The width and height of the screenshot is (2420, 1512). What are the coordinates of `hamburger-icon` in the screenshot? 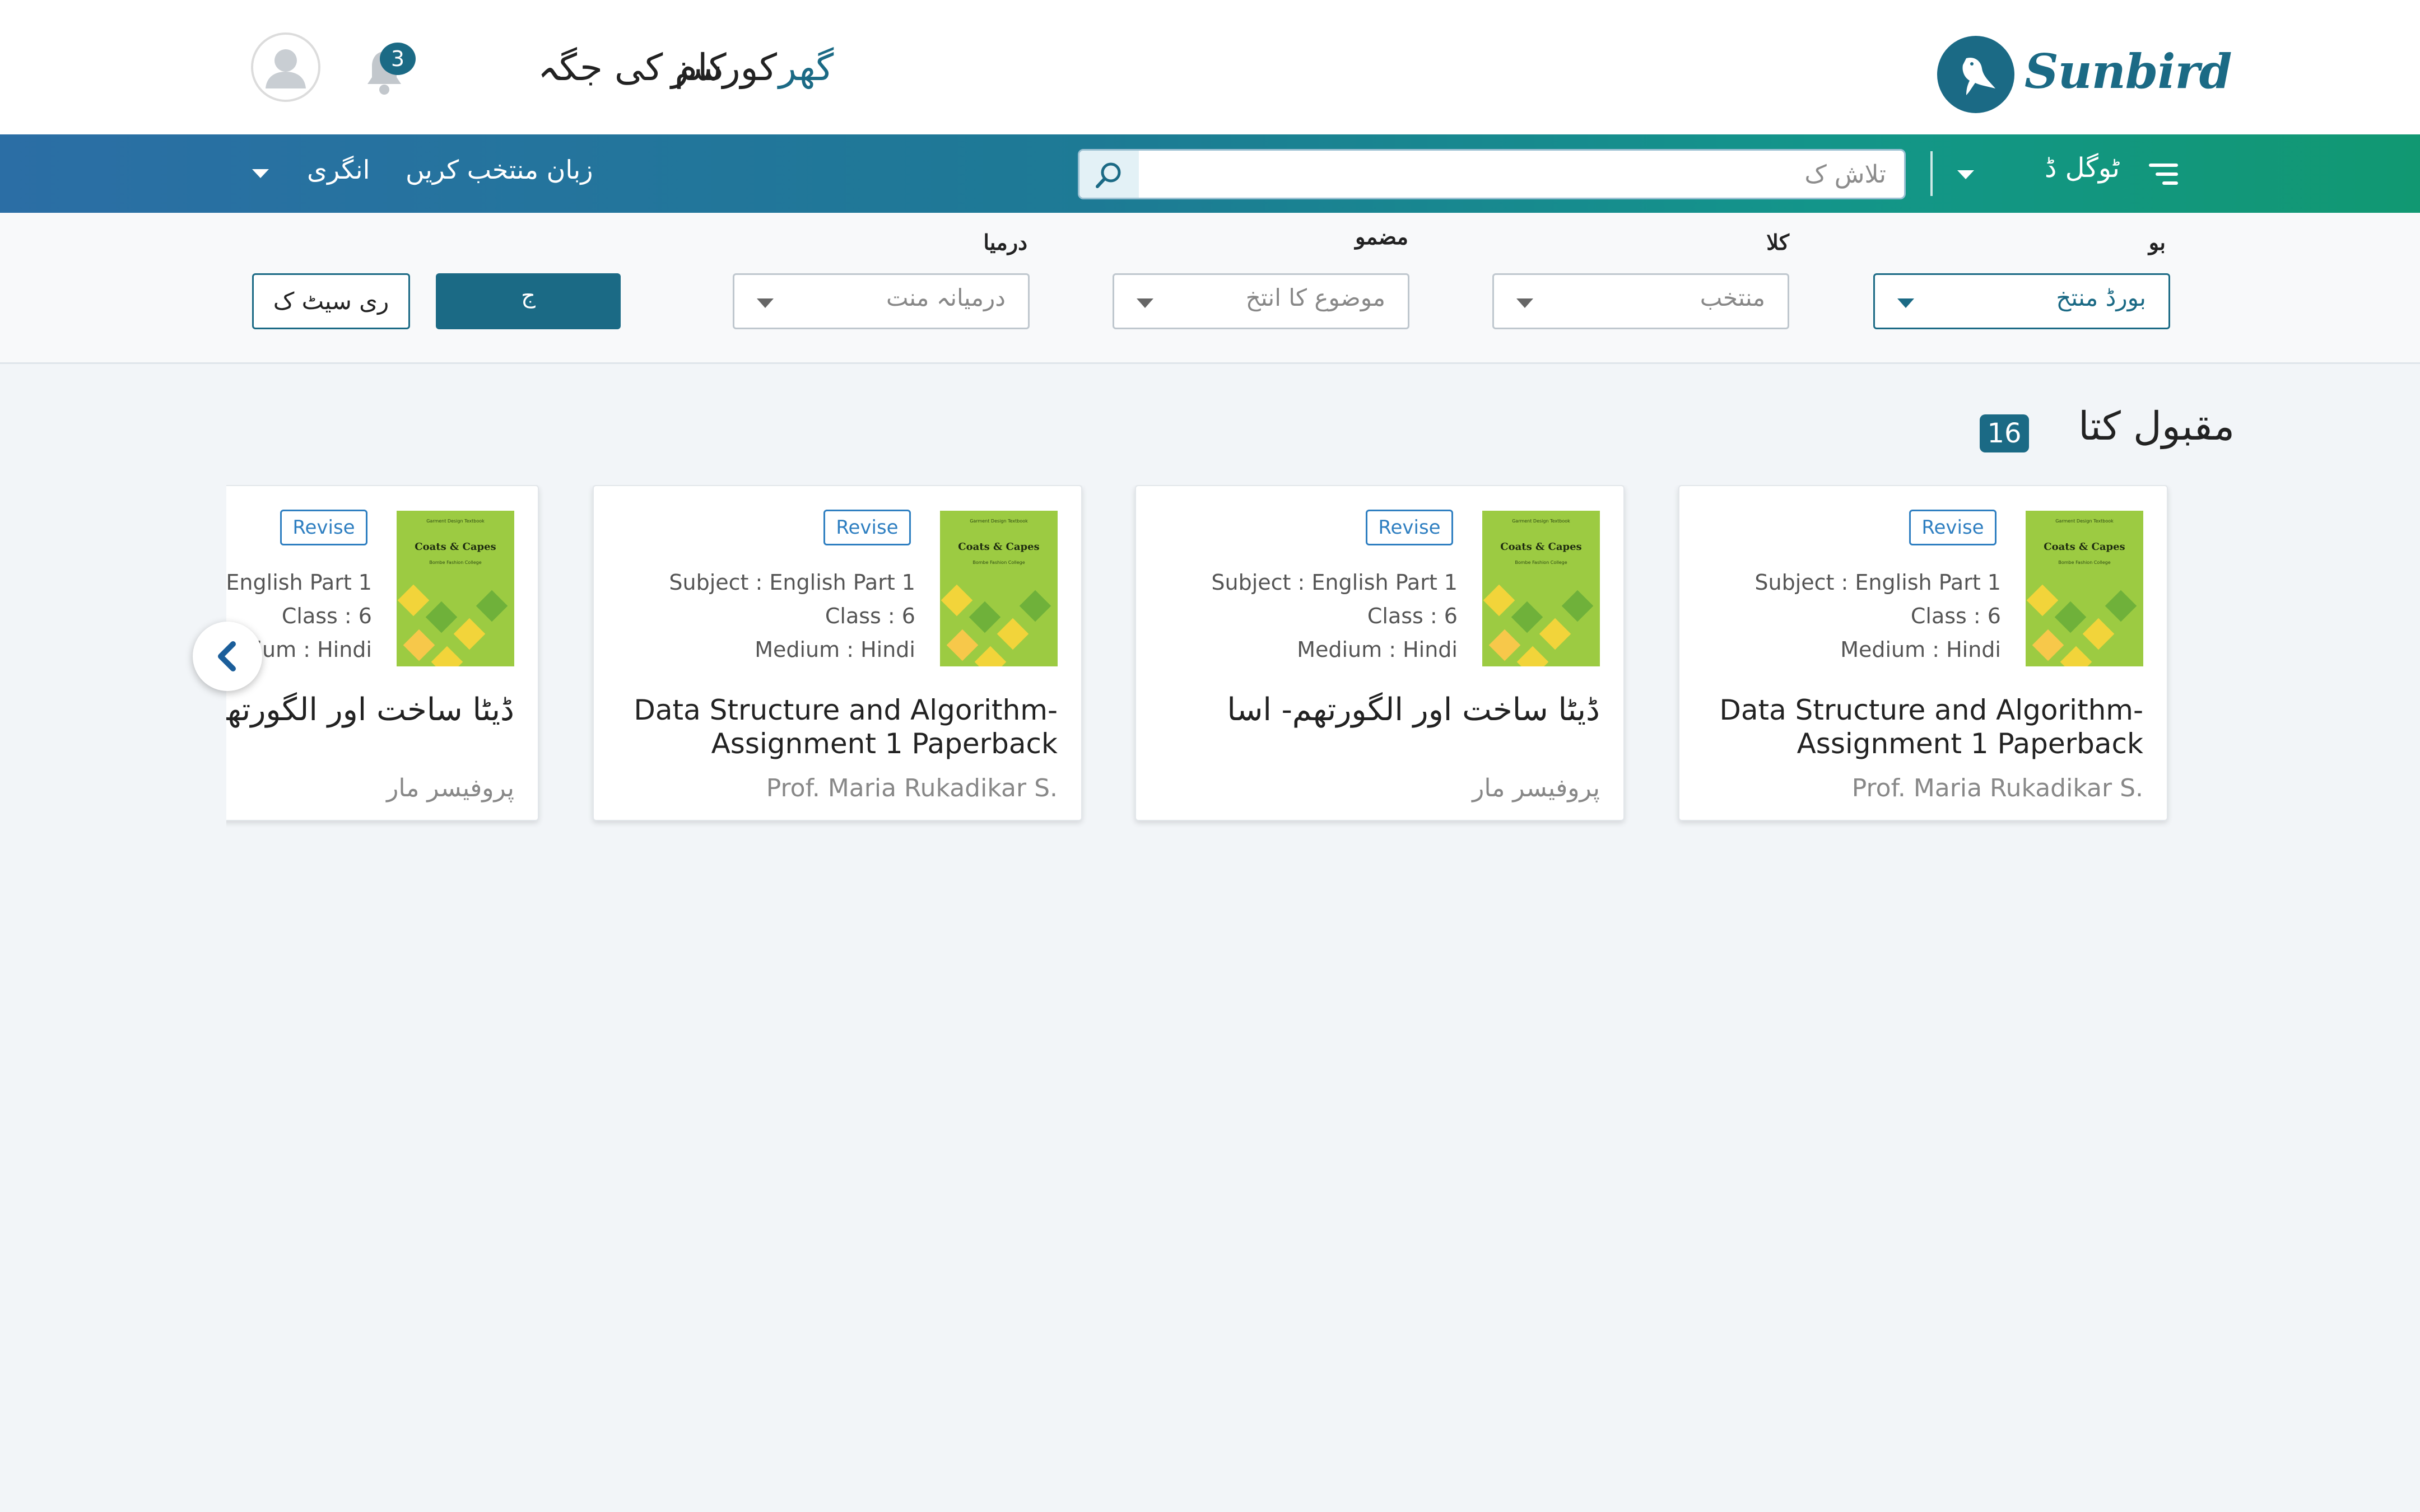 It's located at (2163, 175).